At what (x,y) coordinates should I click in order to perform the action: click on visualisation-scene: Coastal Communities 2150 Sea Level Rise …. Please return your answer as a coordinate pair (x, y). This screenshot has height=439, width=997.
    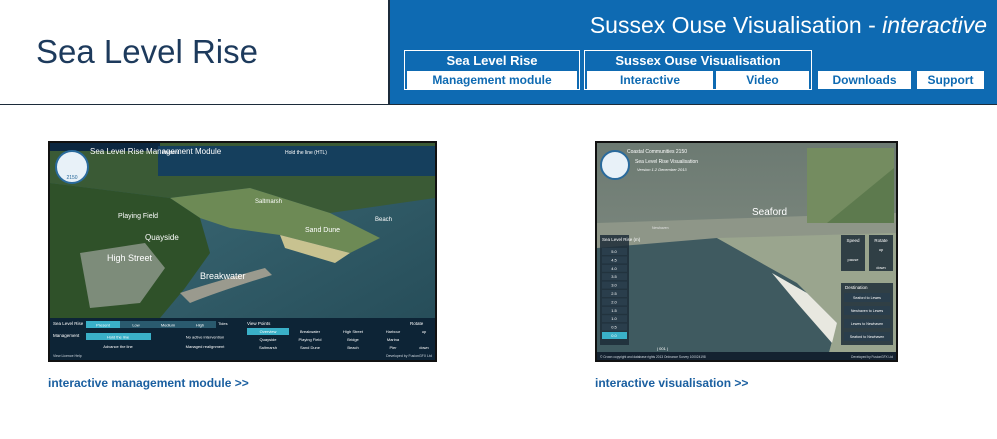
    Looking at the image, I should click on (746, 251).